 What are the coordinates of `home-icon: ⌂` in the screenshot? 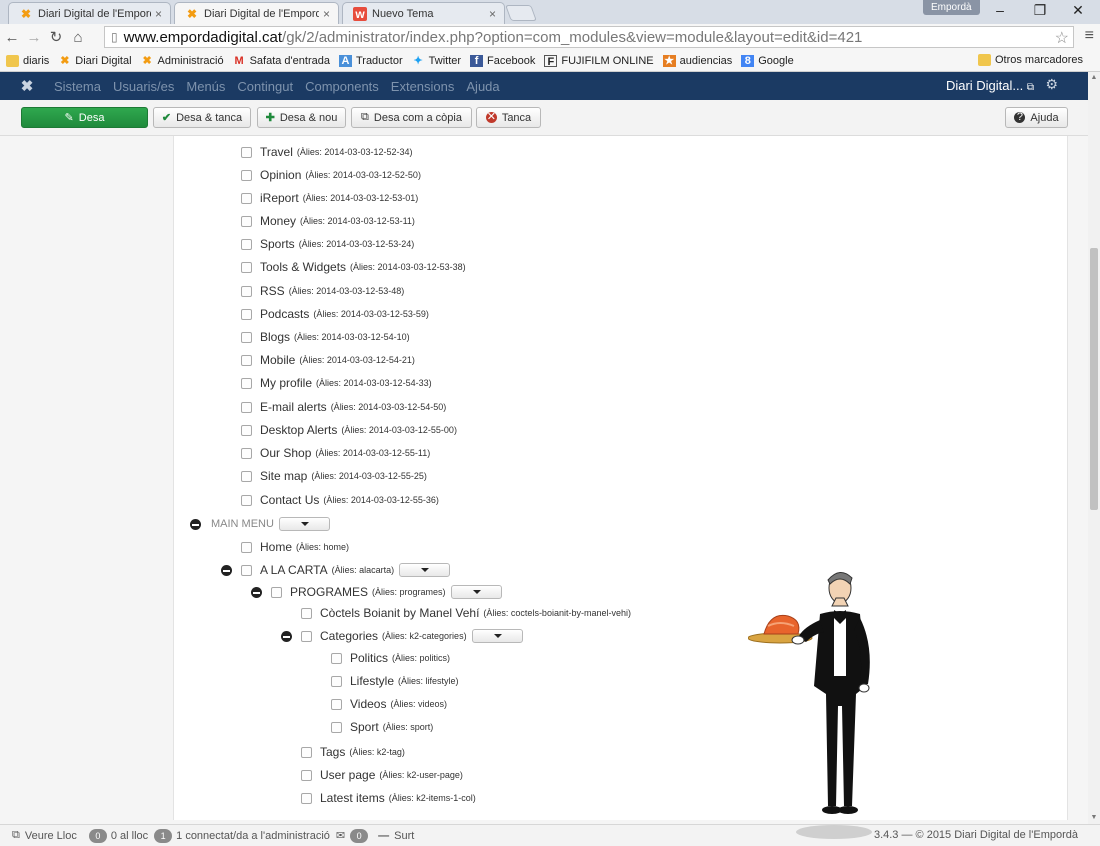 It's located at (78, 37).